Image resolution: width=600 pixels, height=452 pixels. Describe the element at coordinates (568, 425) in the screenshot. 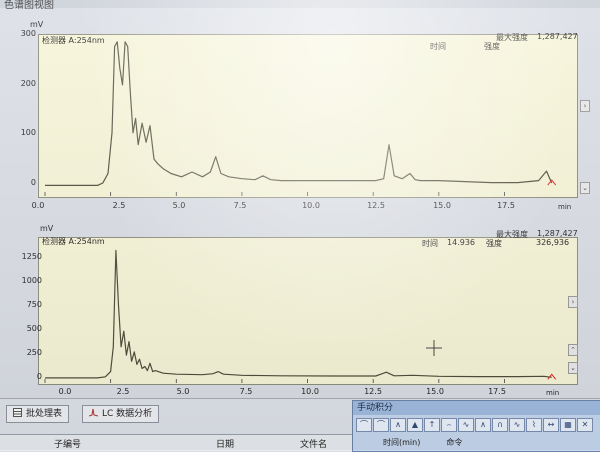

I see `table-view-icon: ▦` at that location.